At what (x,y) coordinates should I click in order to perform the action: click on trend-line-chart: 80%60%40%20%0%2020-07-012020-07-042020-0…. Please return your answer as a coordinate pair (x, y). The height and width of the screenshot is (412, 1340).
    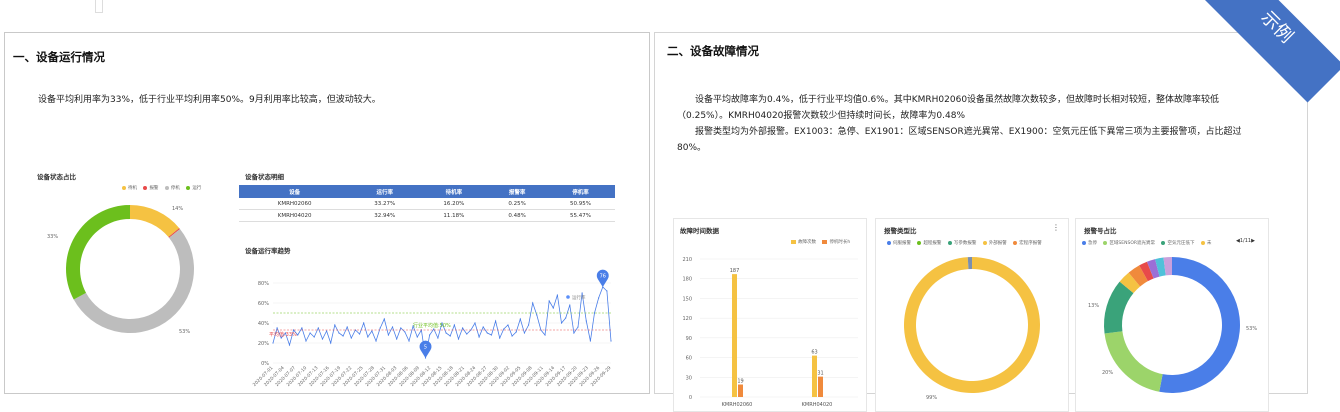
    Looking at the image, I should click on (432, 328).